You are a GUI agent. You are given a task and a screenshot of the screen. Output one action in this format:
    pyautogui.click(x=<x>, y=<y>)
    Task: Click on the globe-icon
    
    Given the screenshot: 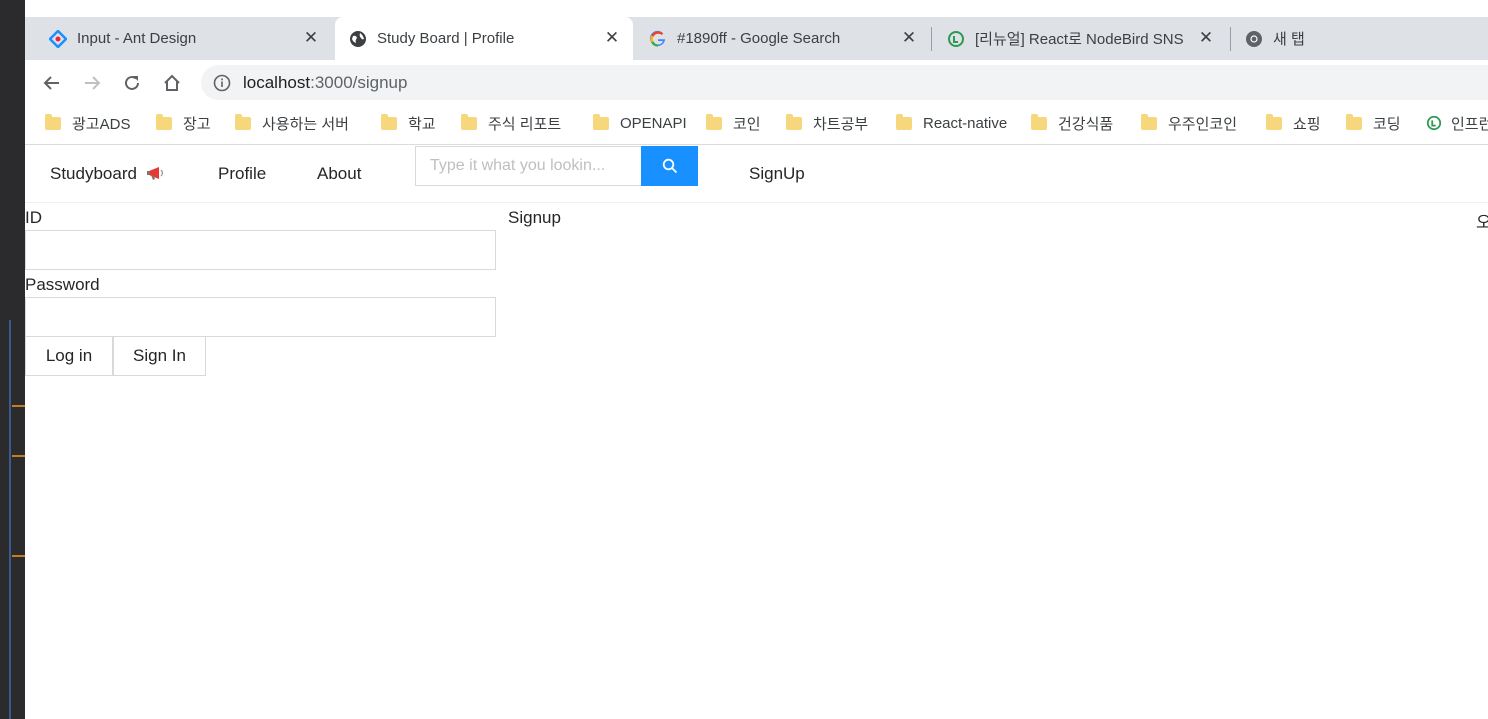 What is the action you would take?
    pyautogui.click(x=358, y=39)
    